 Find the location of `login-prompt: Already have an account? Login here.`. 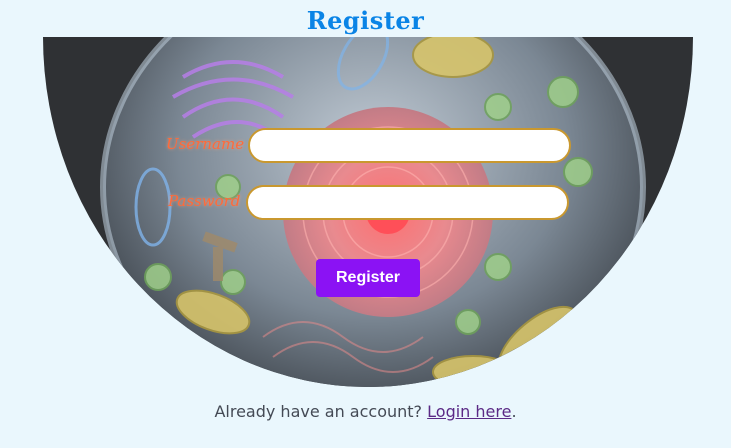

login-prompt: Already have an account? Login here. is located at coordinates (365, 411).